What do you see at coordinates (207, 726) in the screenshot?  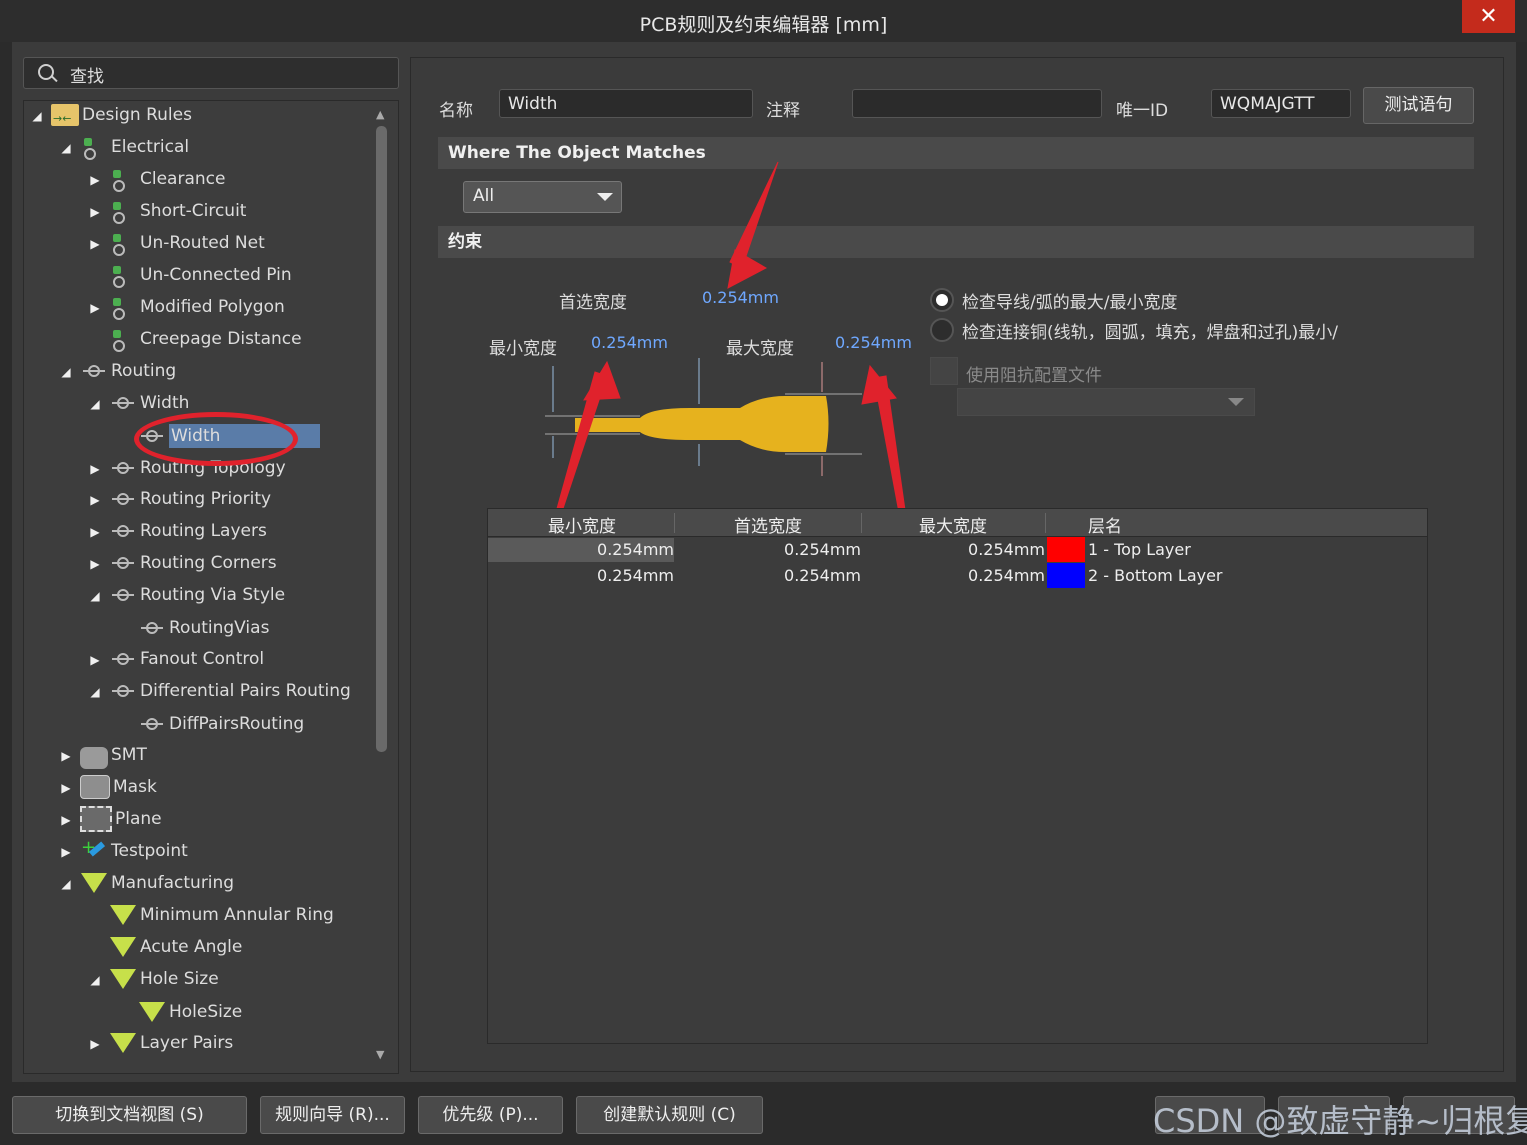 I see `tree-item-diffpairsrouting: DiffPairsRouting` at bounding box center [207, 726].